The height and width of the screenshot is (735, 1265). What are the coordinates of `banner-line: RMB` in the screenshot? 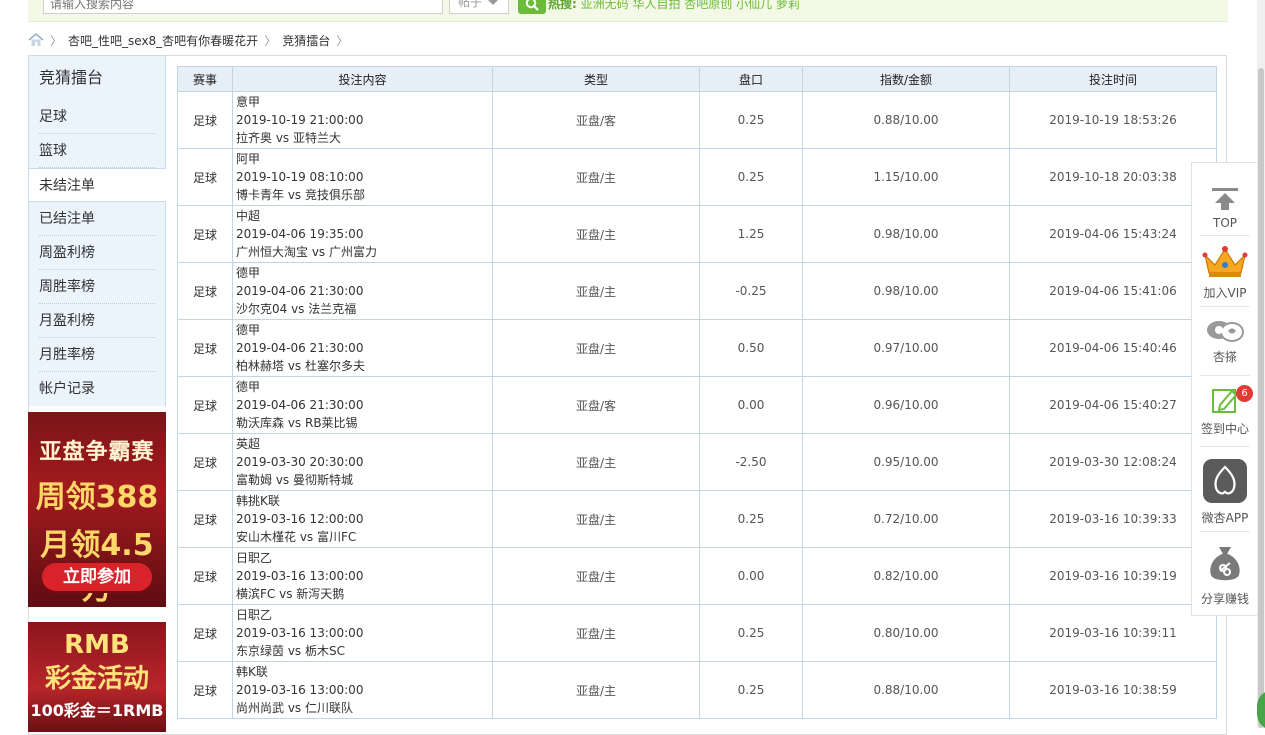 It's located at (97, 645).